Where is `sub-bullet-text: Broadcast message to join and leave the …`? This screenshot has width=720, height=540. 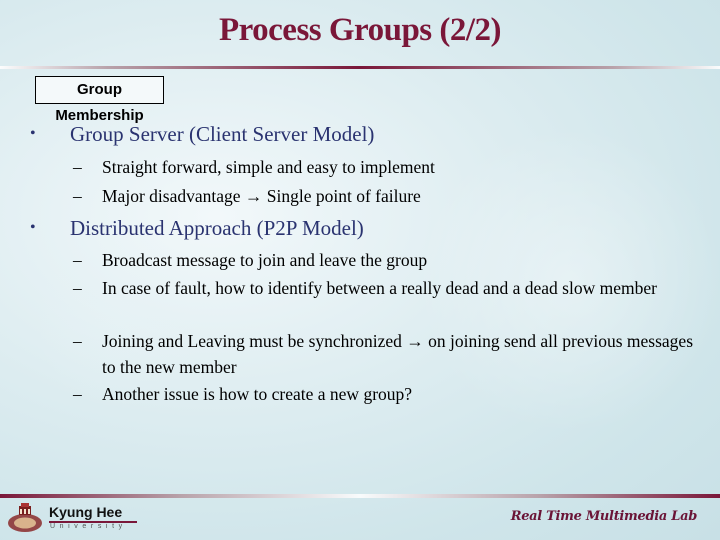
sub-bullet-text: Broadcast message to join and leave the … is located at coordinates (265, 260).